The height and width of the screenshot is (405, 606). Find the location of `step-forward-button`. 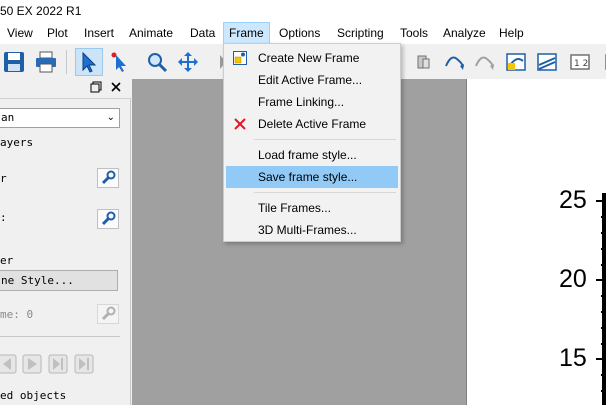

step-forward-button is located at coordinates (58, 364).